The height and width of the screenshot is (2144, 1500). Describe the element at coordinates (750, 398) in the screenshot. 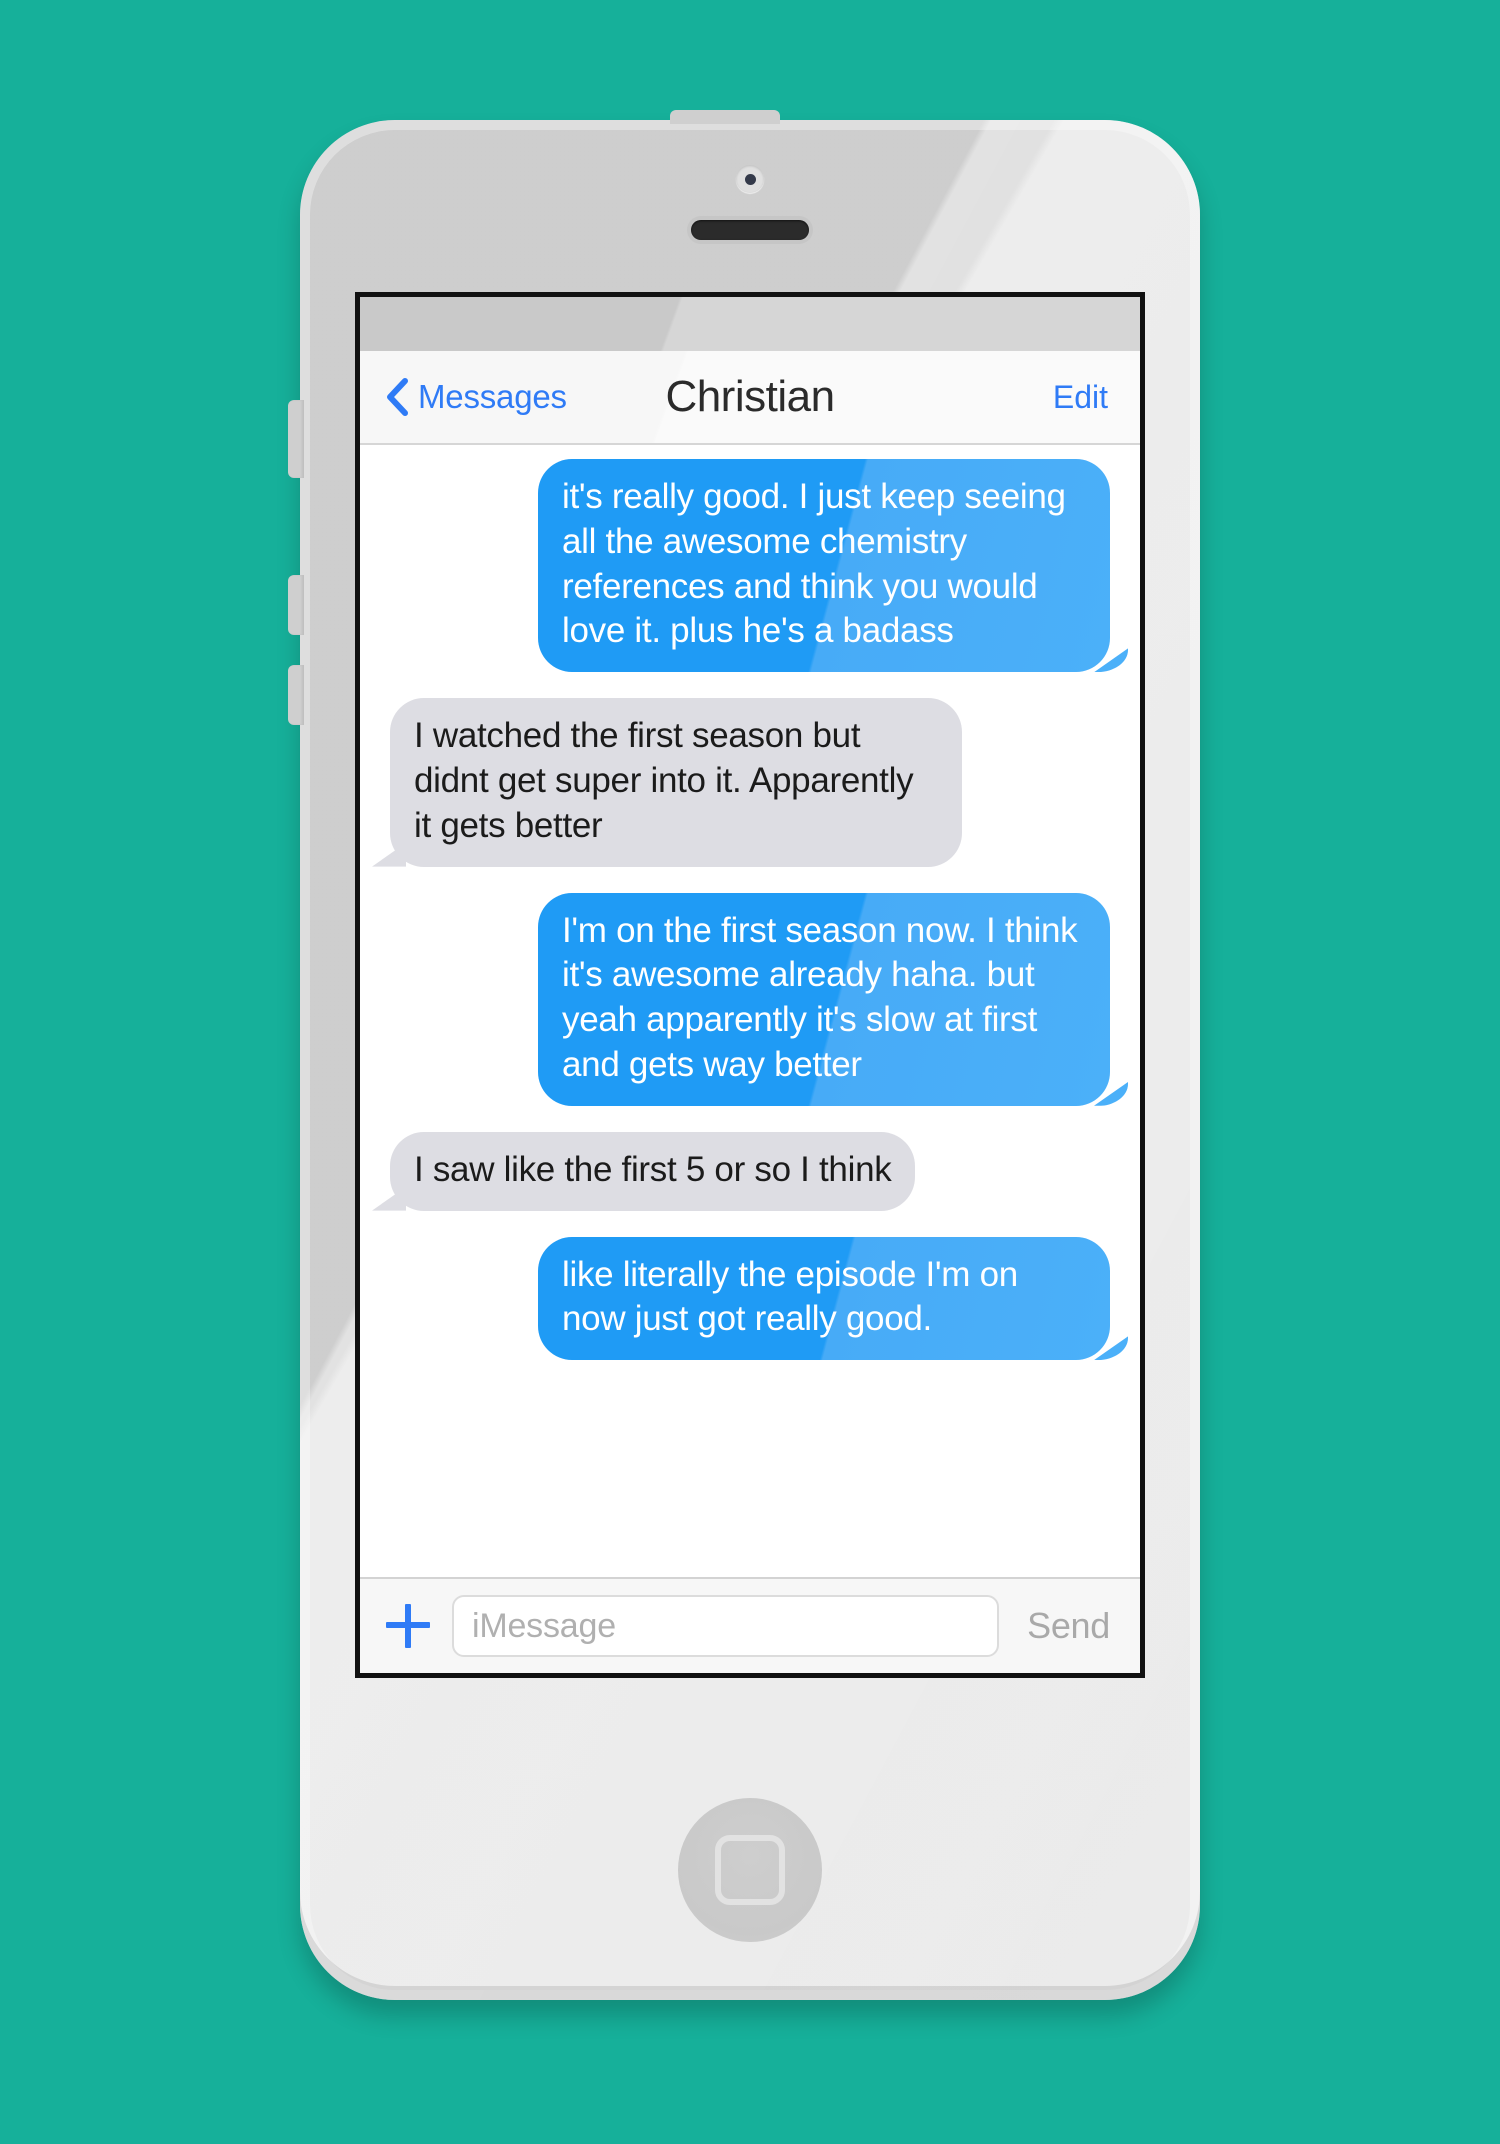

I see `navigation-bar: Messages Christian Edit` at that location.